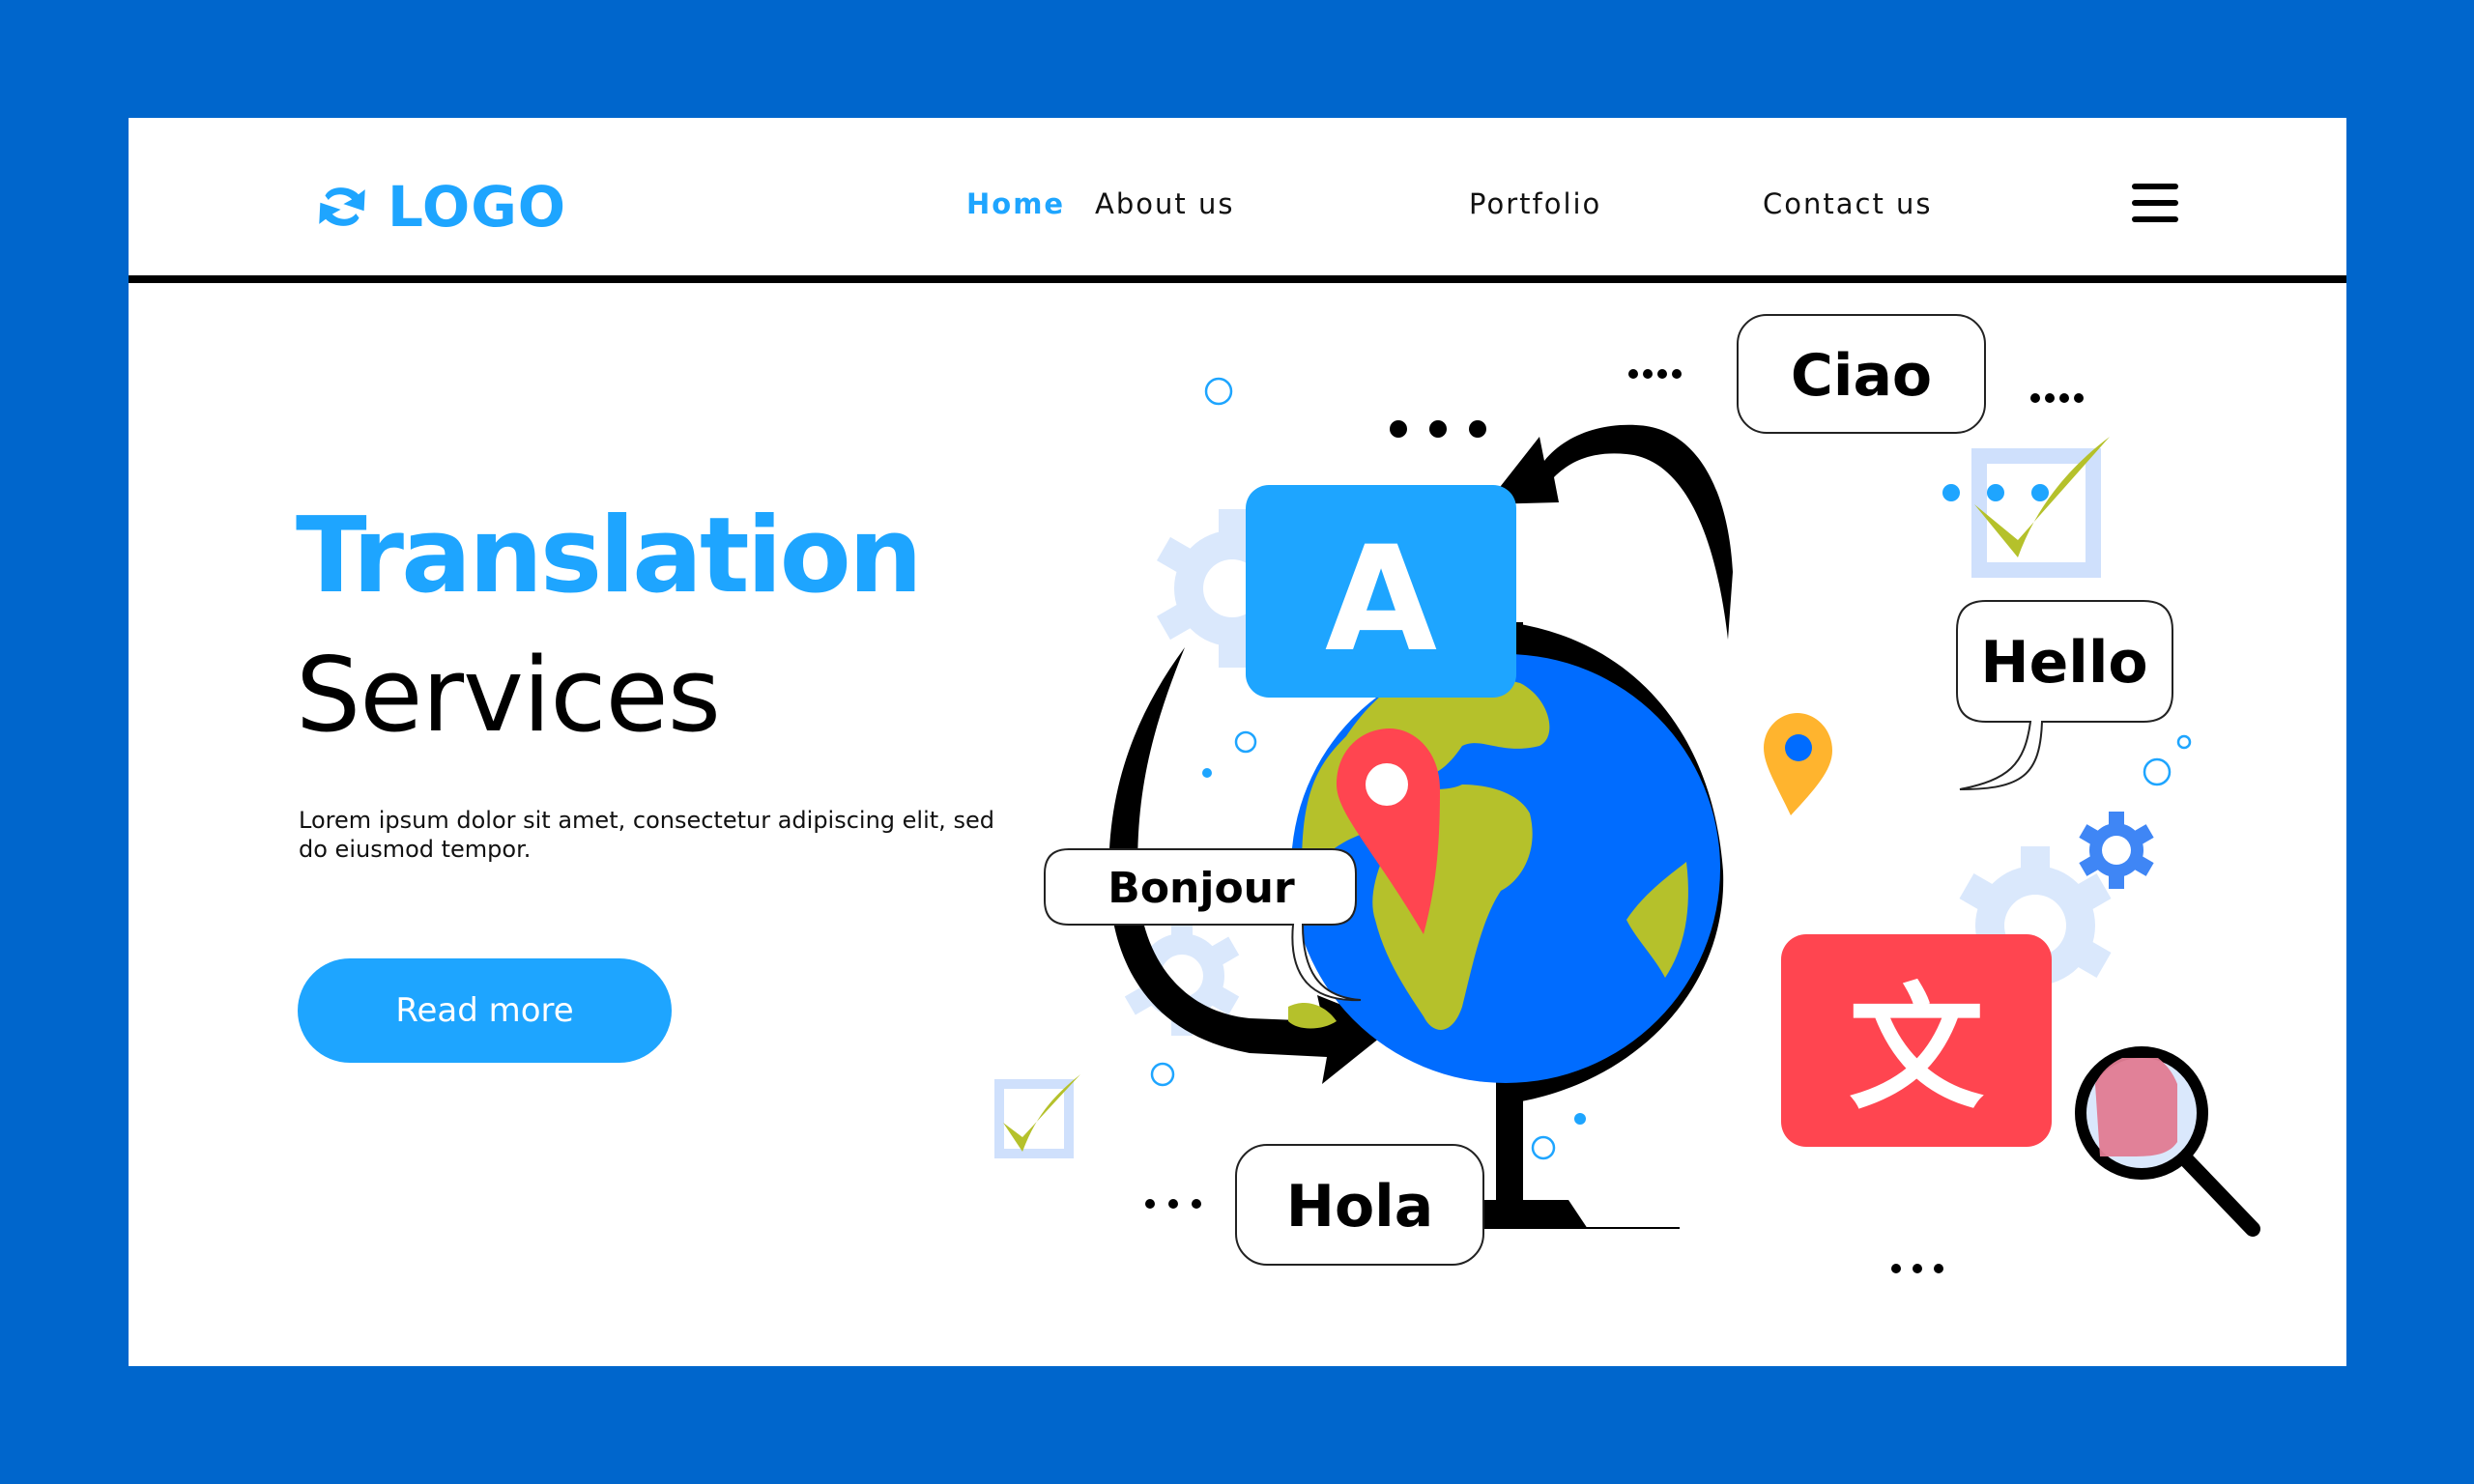 This screenshot has height=1484, width=2474. I want to click on speech-bubble-hola: Hola, so click(1360, 1205).